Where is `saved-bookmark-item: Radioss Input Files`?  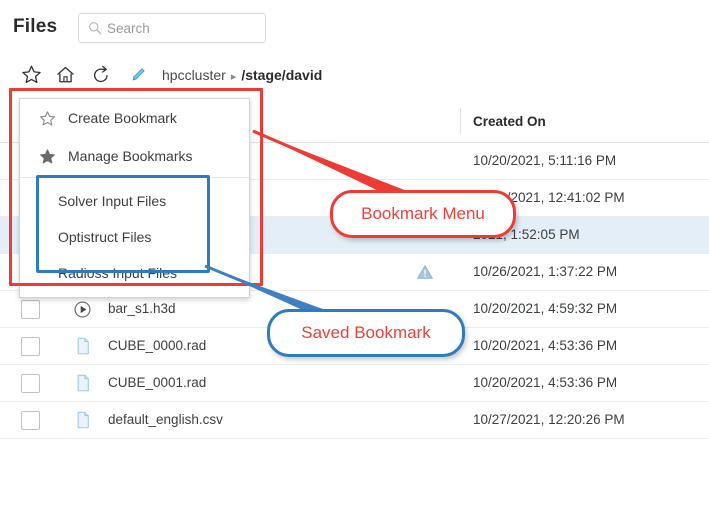
saved-bookmark-item: Radioss Input Files is located at coordinates (134, 273).